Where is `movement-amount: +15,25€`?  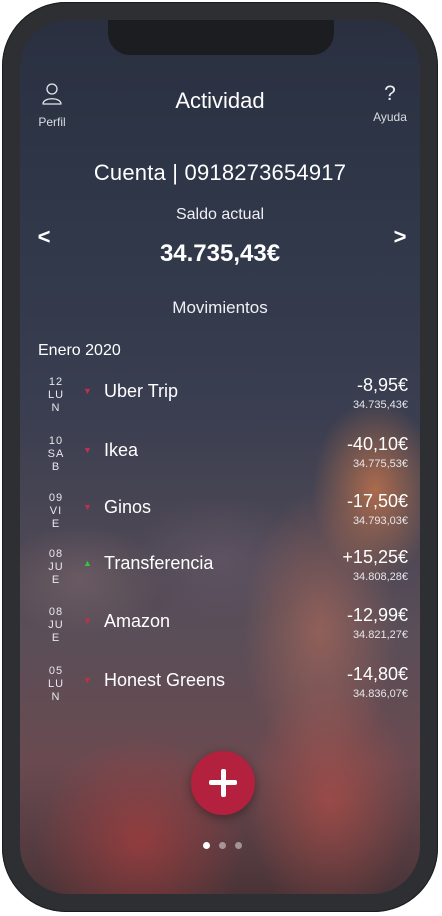 movement-amount: +15,25€ is located at coordinates (375, 557).